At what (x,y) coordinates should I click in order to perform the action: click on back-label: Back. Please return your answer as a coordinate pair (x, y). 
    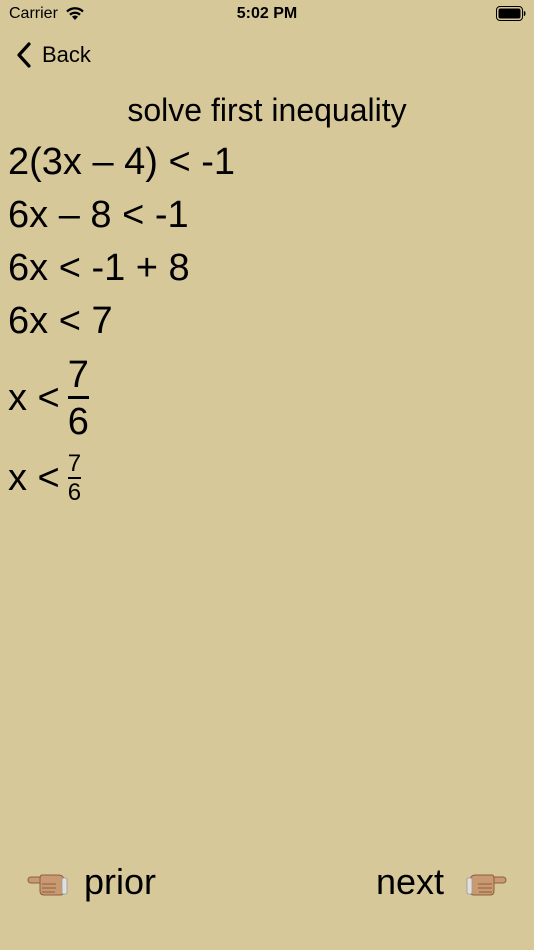
    Looking at the image, I should click on (66, 54).